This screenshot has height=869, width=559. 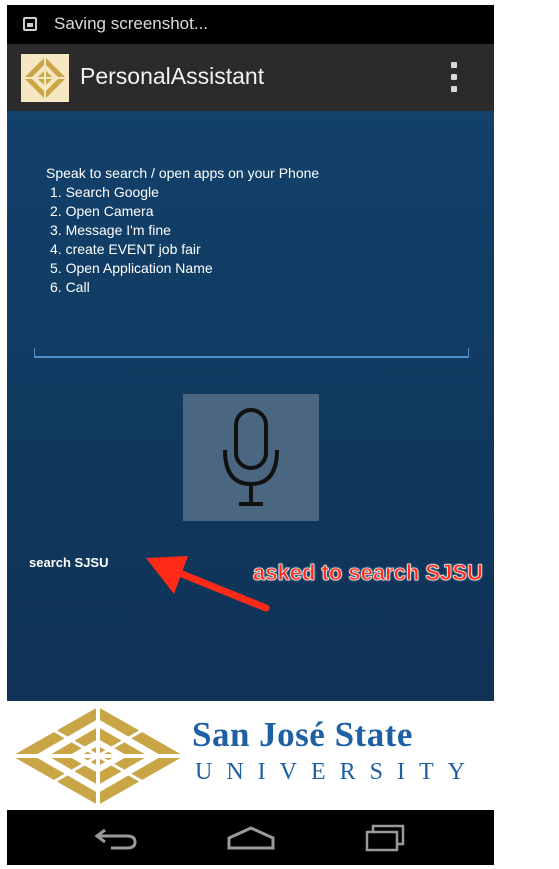 I want to click on home-icon, so click(x=251, y=838).